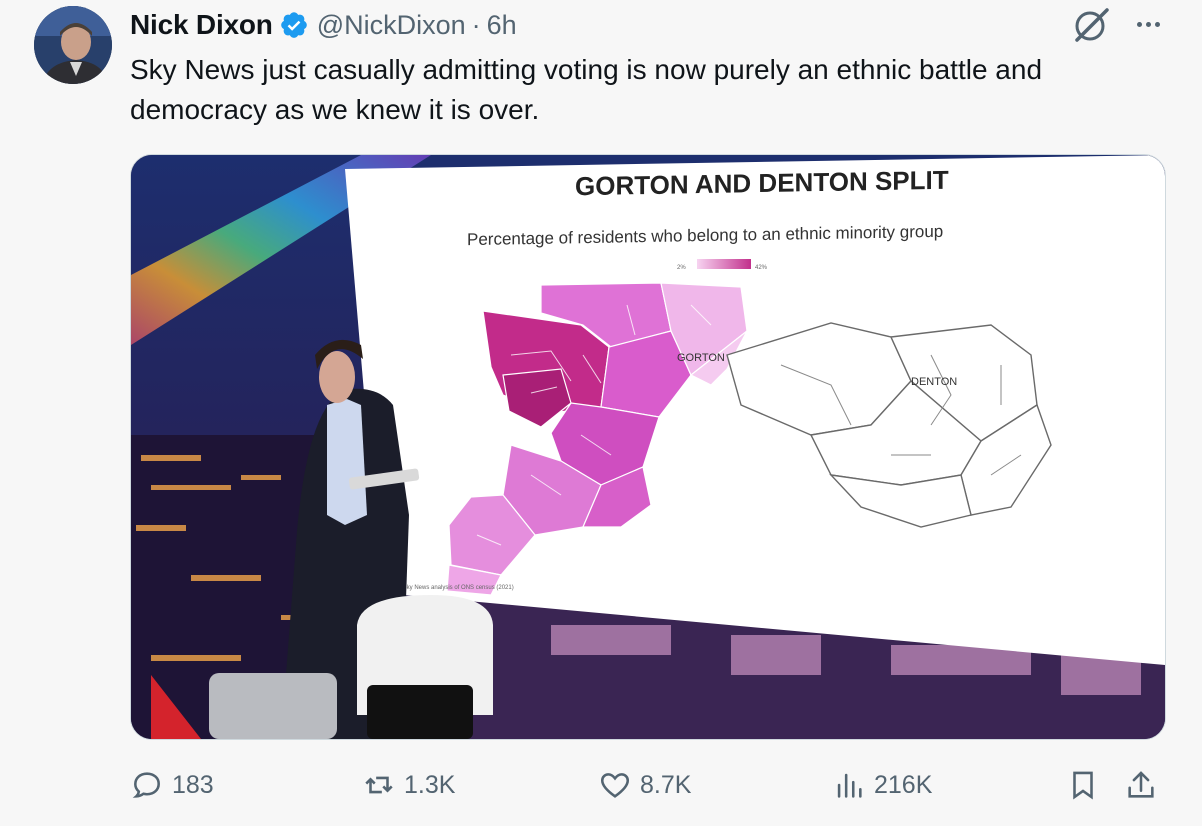  I want to click on tweet-actions: 183 1.3K 8.7K 216K, so click(601, 785).